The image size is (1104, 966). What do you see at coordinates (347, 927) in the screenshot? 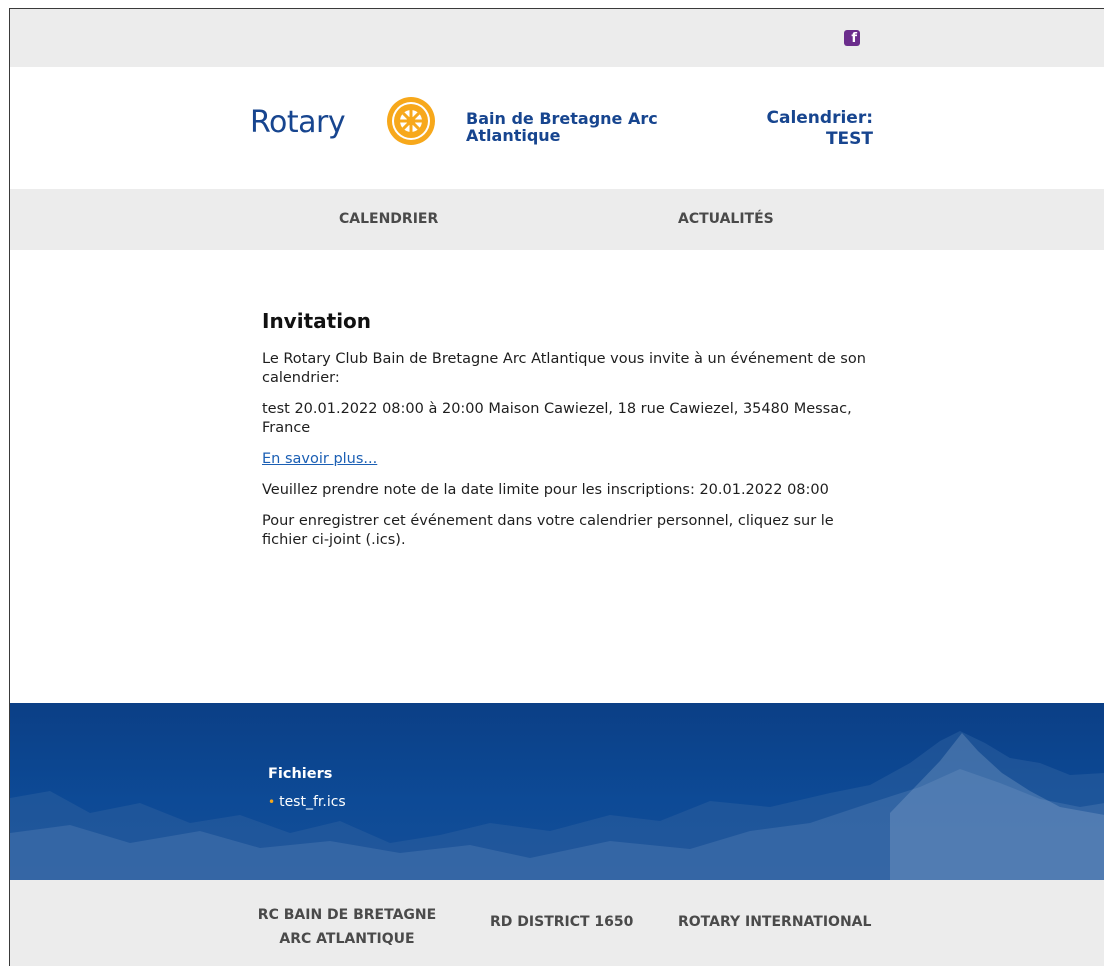
I see `footer-link-club: RC BAIN DE BRETAGNE ARC ATLANTIQUE` at bounding box center [347, 927].